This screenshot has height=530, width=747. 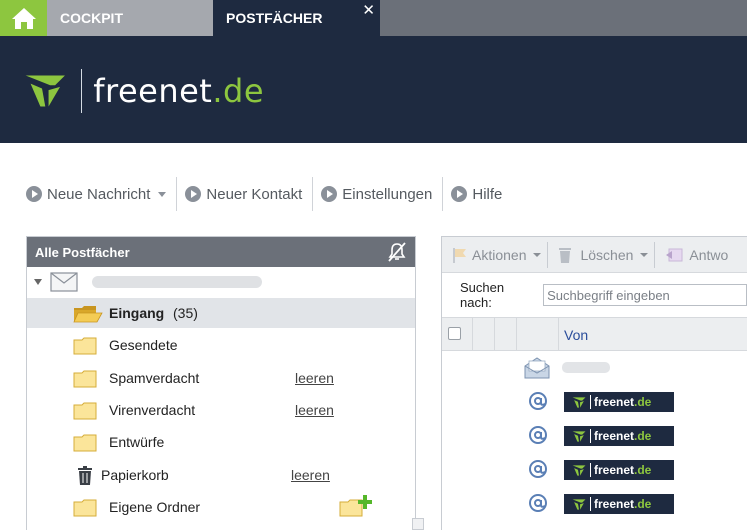 I want to click on account-row, so click(x=221, y=282).